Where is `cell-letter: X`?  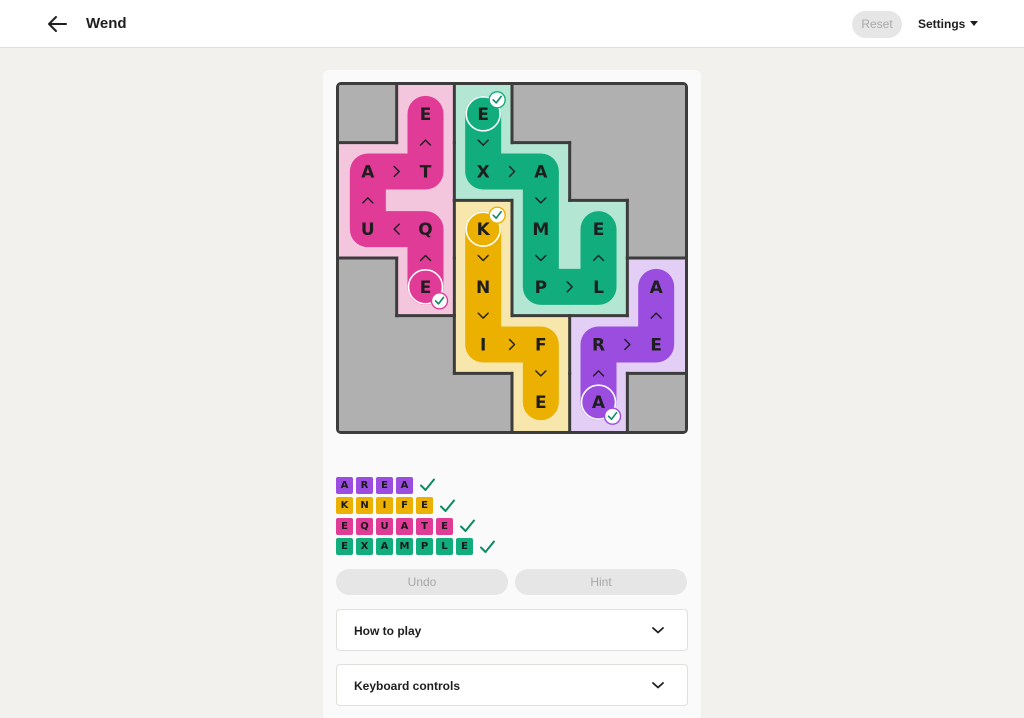
cell-letter: X is located at coordinates (483, 173).